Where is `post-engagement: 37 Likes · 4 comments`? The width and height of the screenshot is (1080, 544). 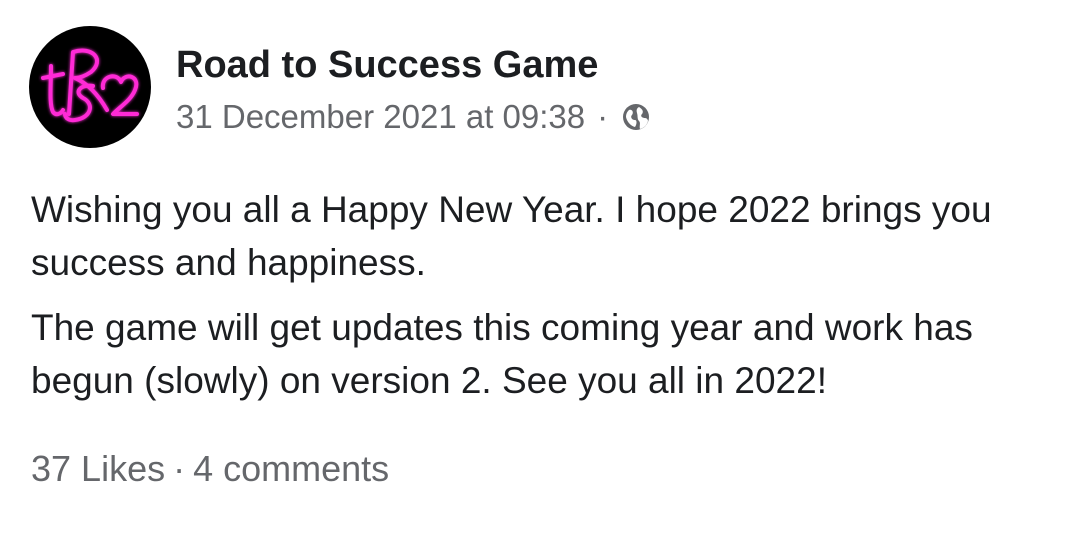
post-engagement: 37 Likes · 4 comments is located at coordinates (210, 469).